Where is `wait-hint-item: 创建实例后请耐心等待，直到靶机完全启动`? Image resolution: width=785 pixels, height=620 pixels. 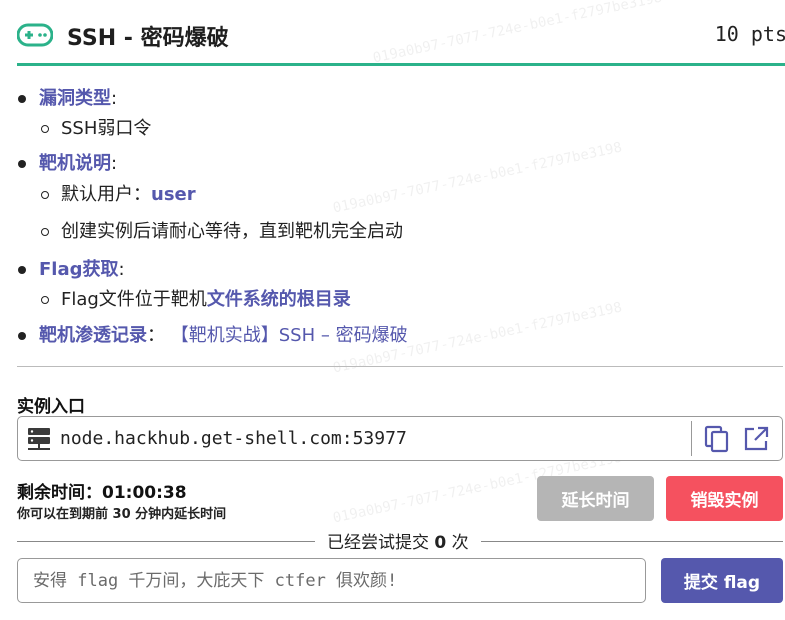
wait-hint-item: 创建实例后请耐心等待，直到靶机完全启动 is located at coordinates (408, 232).